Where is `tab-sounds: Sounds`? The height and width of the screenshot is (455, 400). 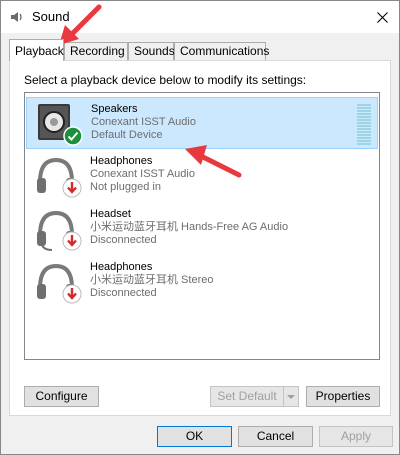
tab-sounds: Sounds is located at coordinates (151, 51).